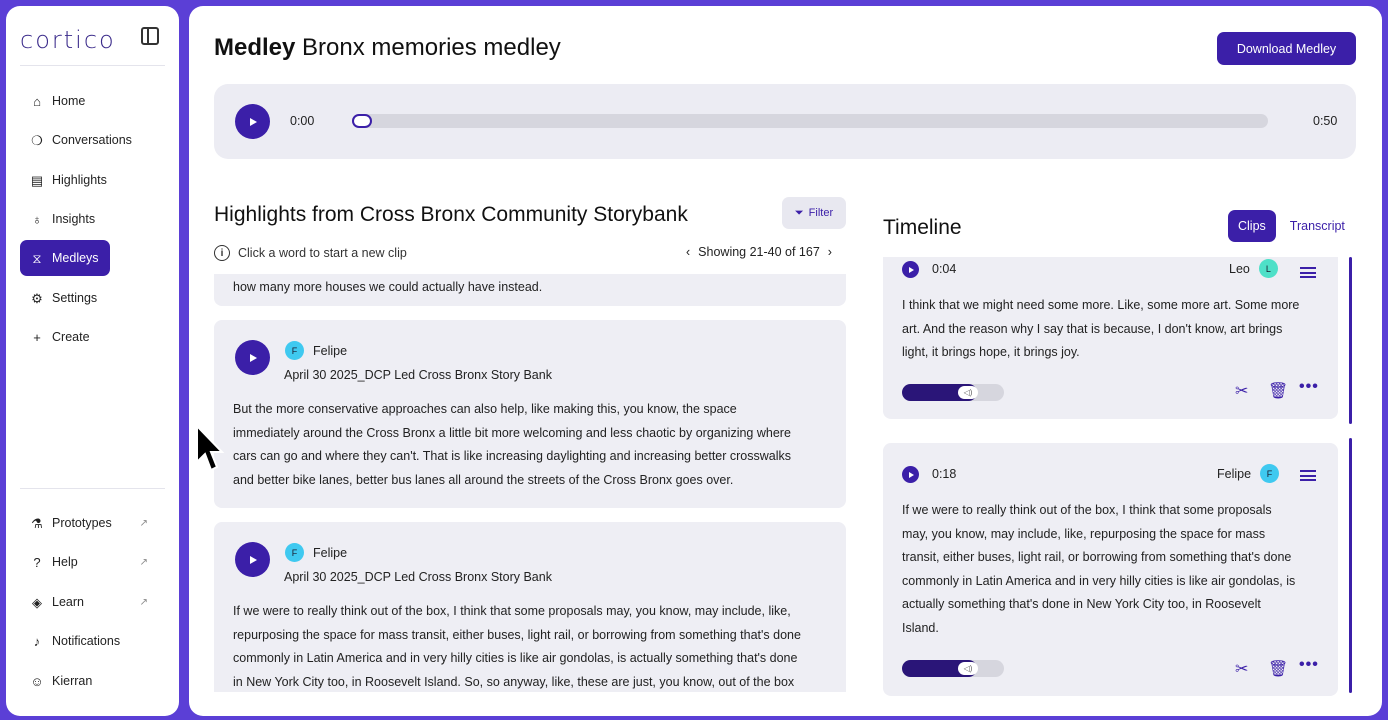  What do you see at coordinates (1350, 565) in the screenshot?
I see `clip-marker` at bounding box center [1350, 565].